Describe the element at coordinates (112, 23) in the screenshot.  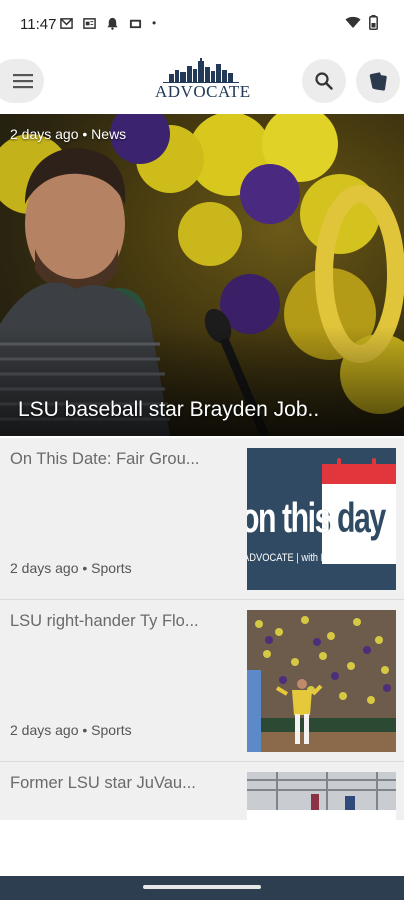
I see `notification-icon` at that location.